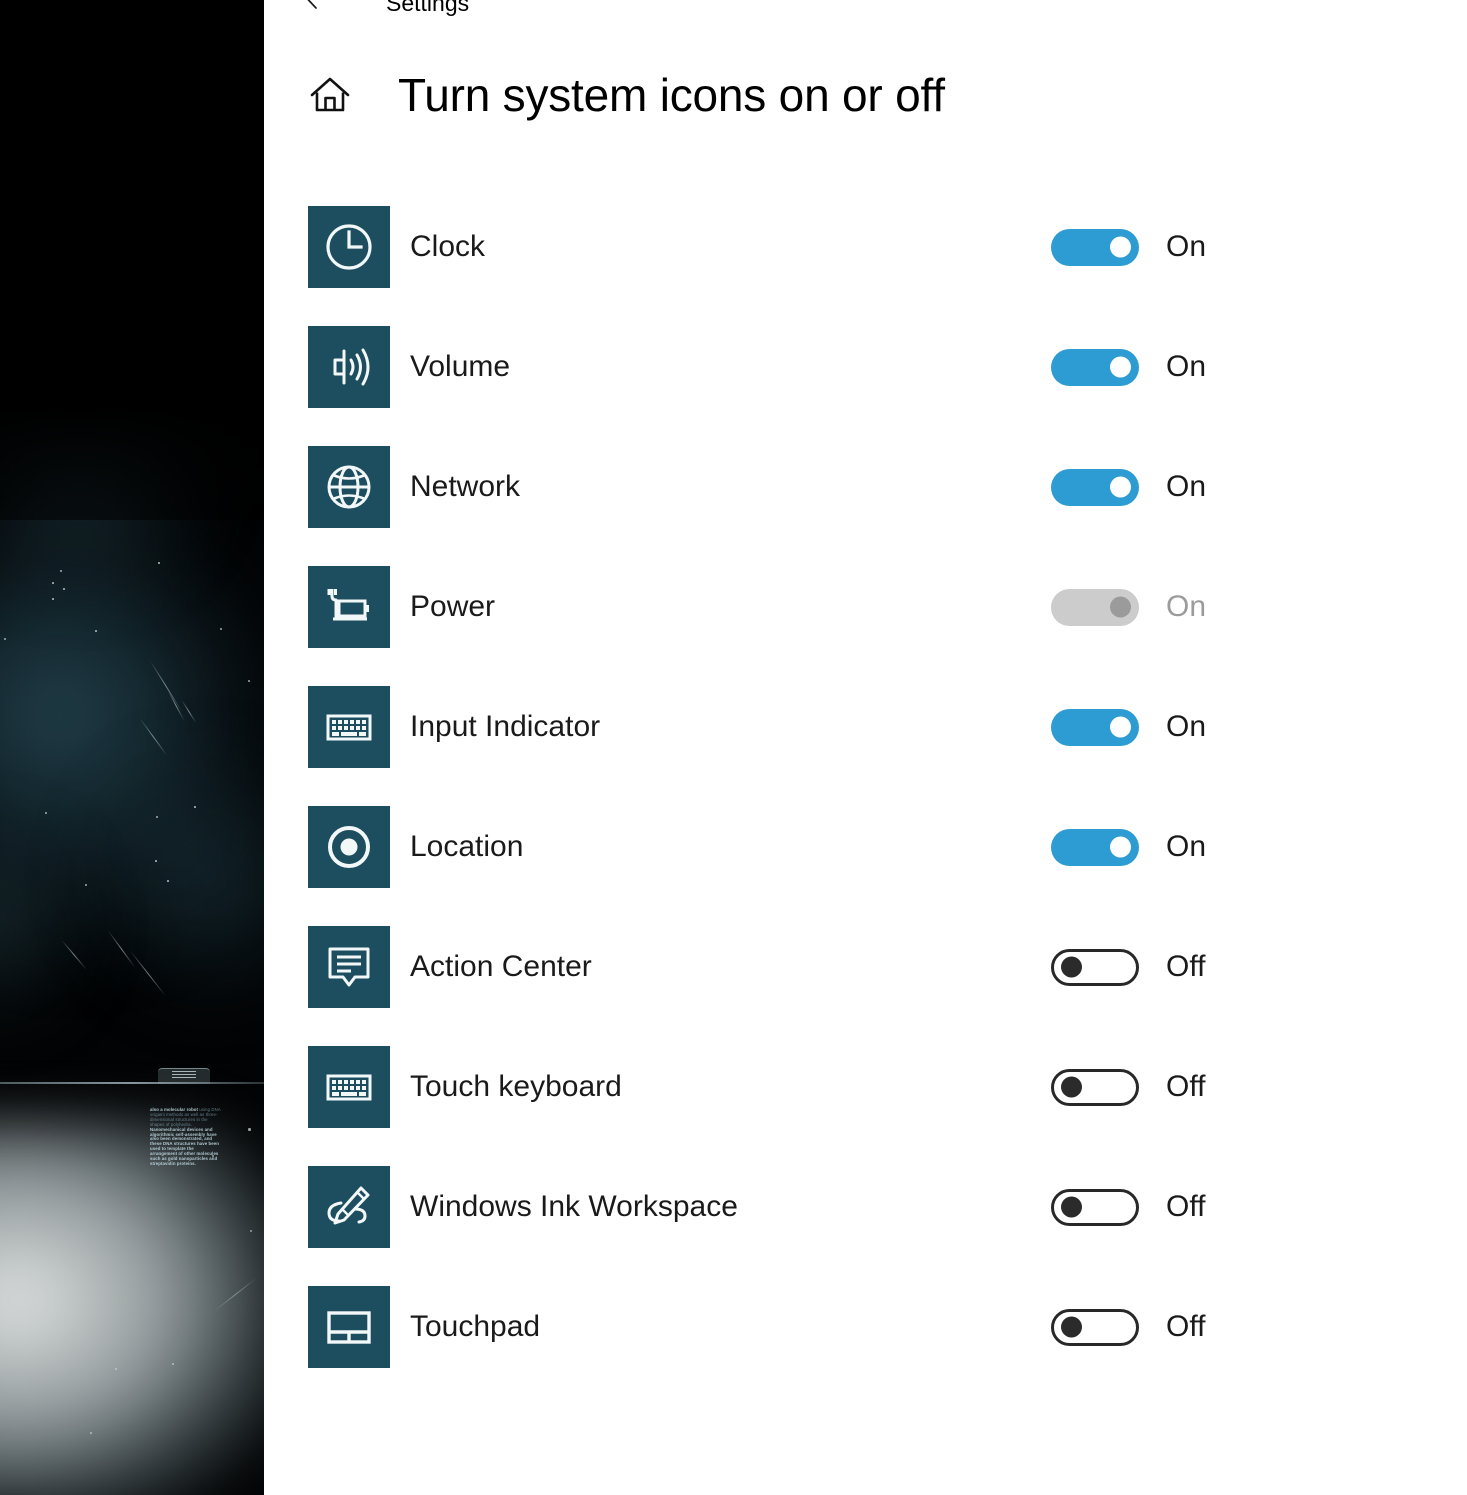 This screenshot has width=1467, height=1495. Describe the element at coordinates (865, 256) in the screenshot. I see `table-row: Clock On` at that location.